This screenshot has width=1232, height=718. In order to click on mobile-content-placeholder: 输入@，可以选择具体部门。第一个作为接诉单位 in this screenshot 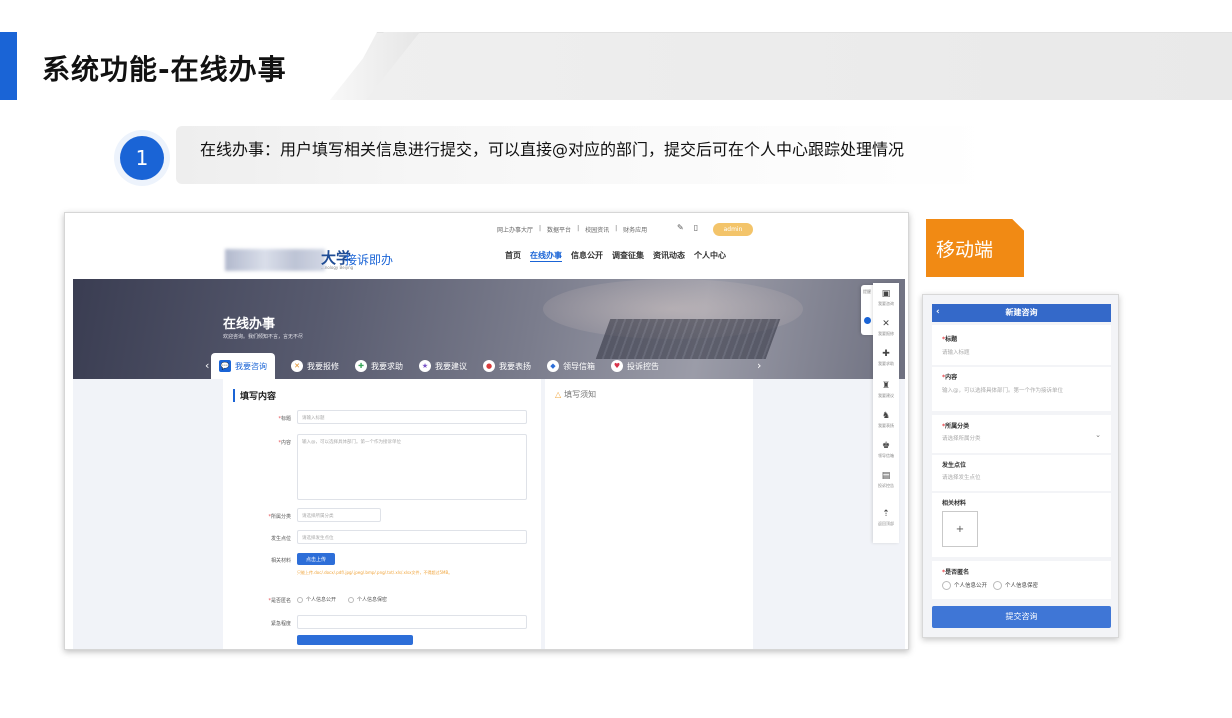, I will do `click(1003, 391)`.